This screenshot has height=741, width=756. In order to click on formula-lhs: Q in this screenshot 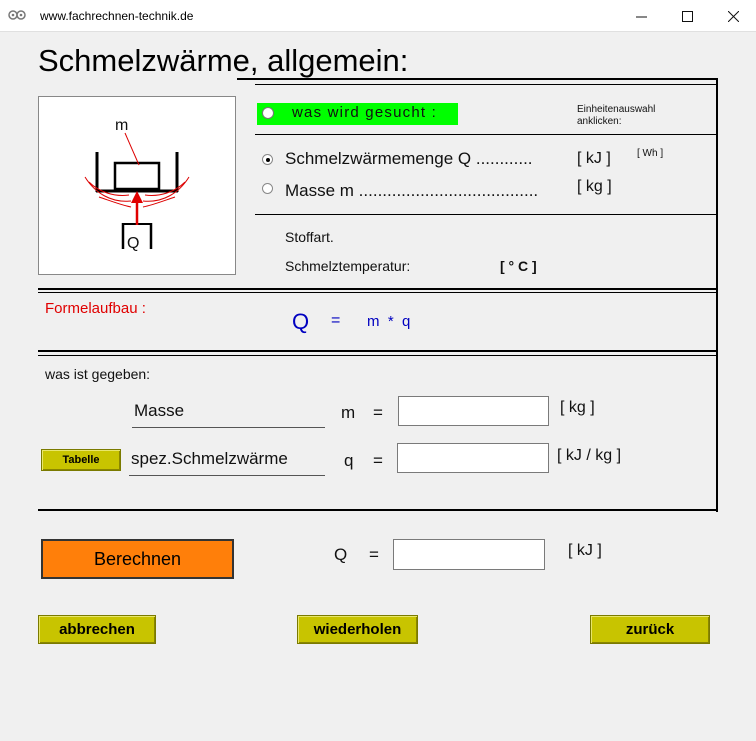, I will do `click(301, 321)`.